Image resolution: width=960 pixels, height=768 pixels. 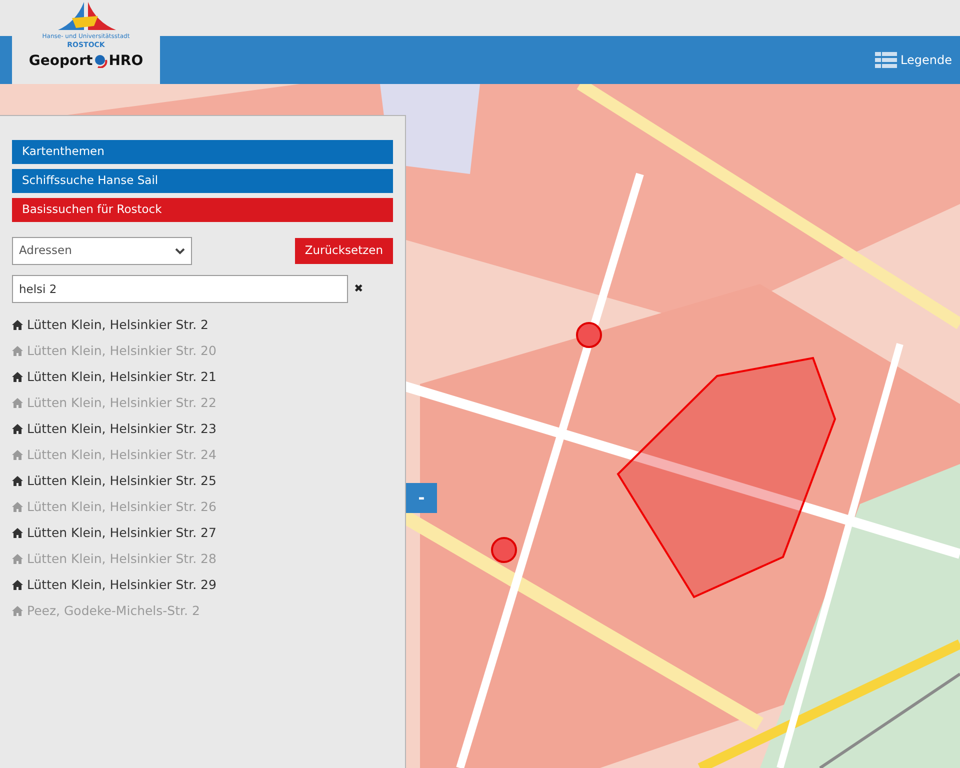 What do you see at coordinates (121, 377) in the screenshot?
I see `result-text: Lütten Klein, Helsinkier Str. 21` at bounding box center [121, 377].